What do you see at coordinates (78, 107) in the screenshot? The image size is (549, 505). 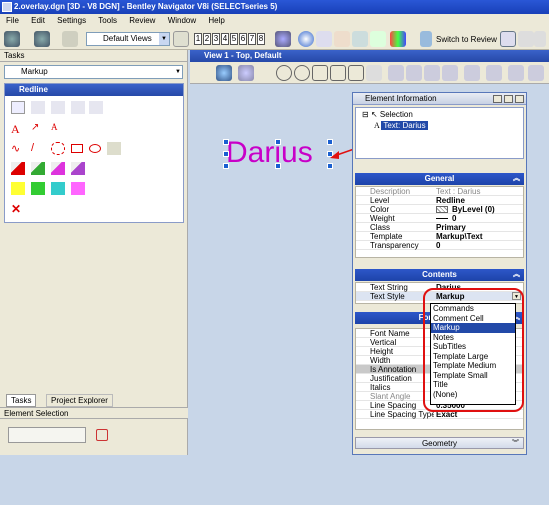 I see `scale-tool-icon` at bounding box center [78, 107].